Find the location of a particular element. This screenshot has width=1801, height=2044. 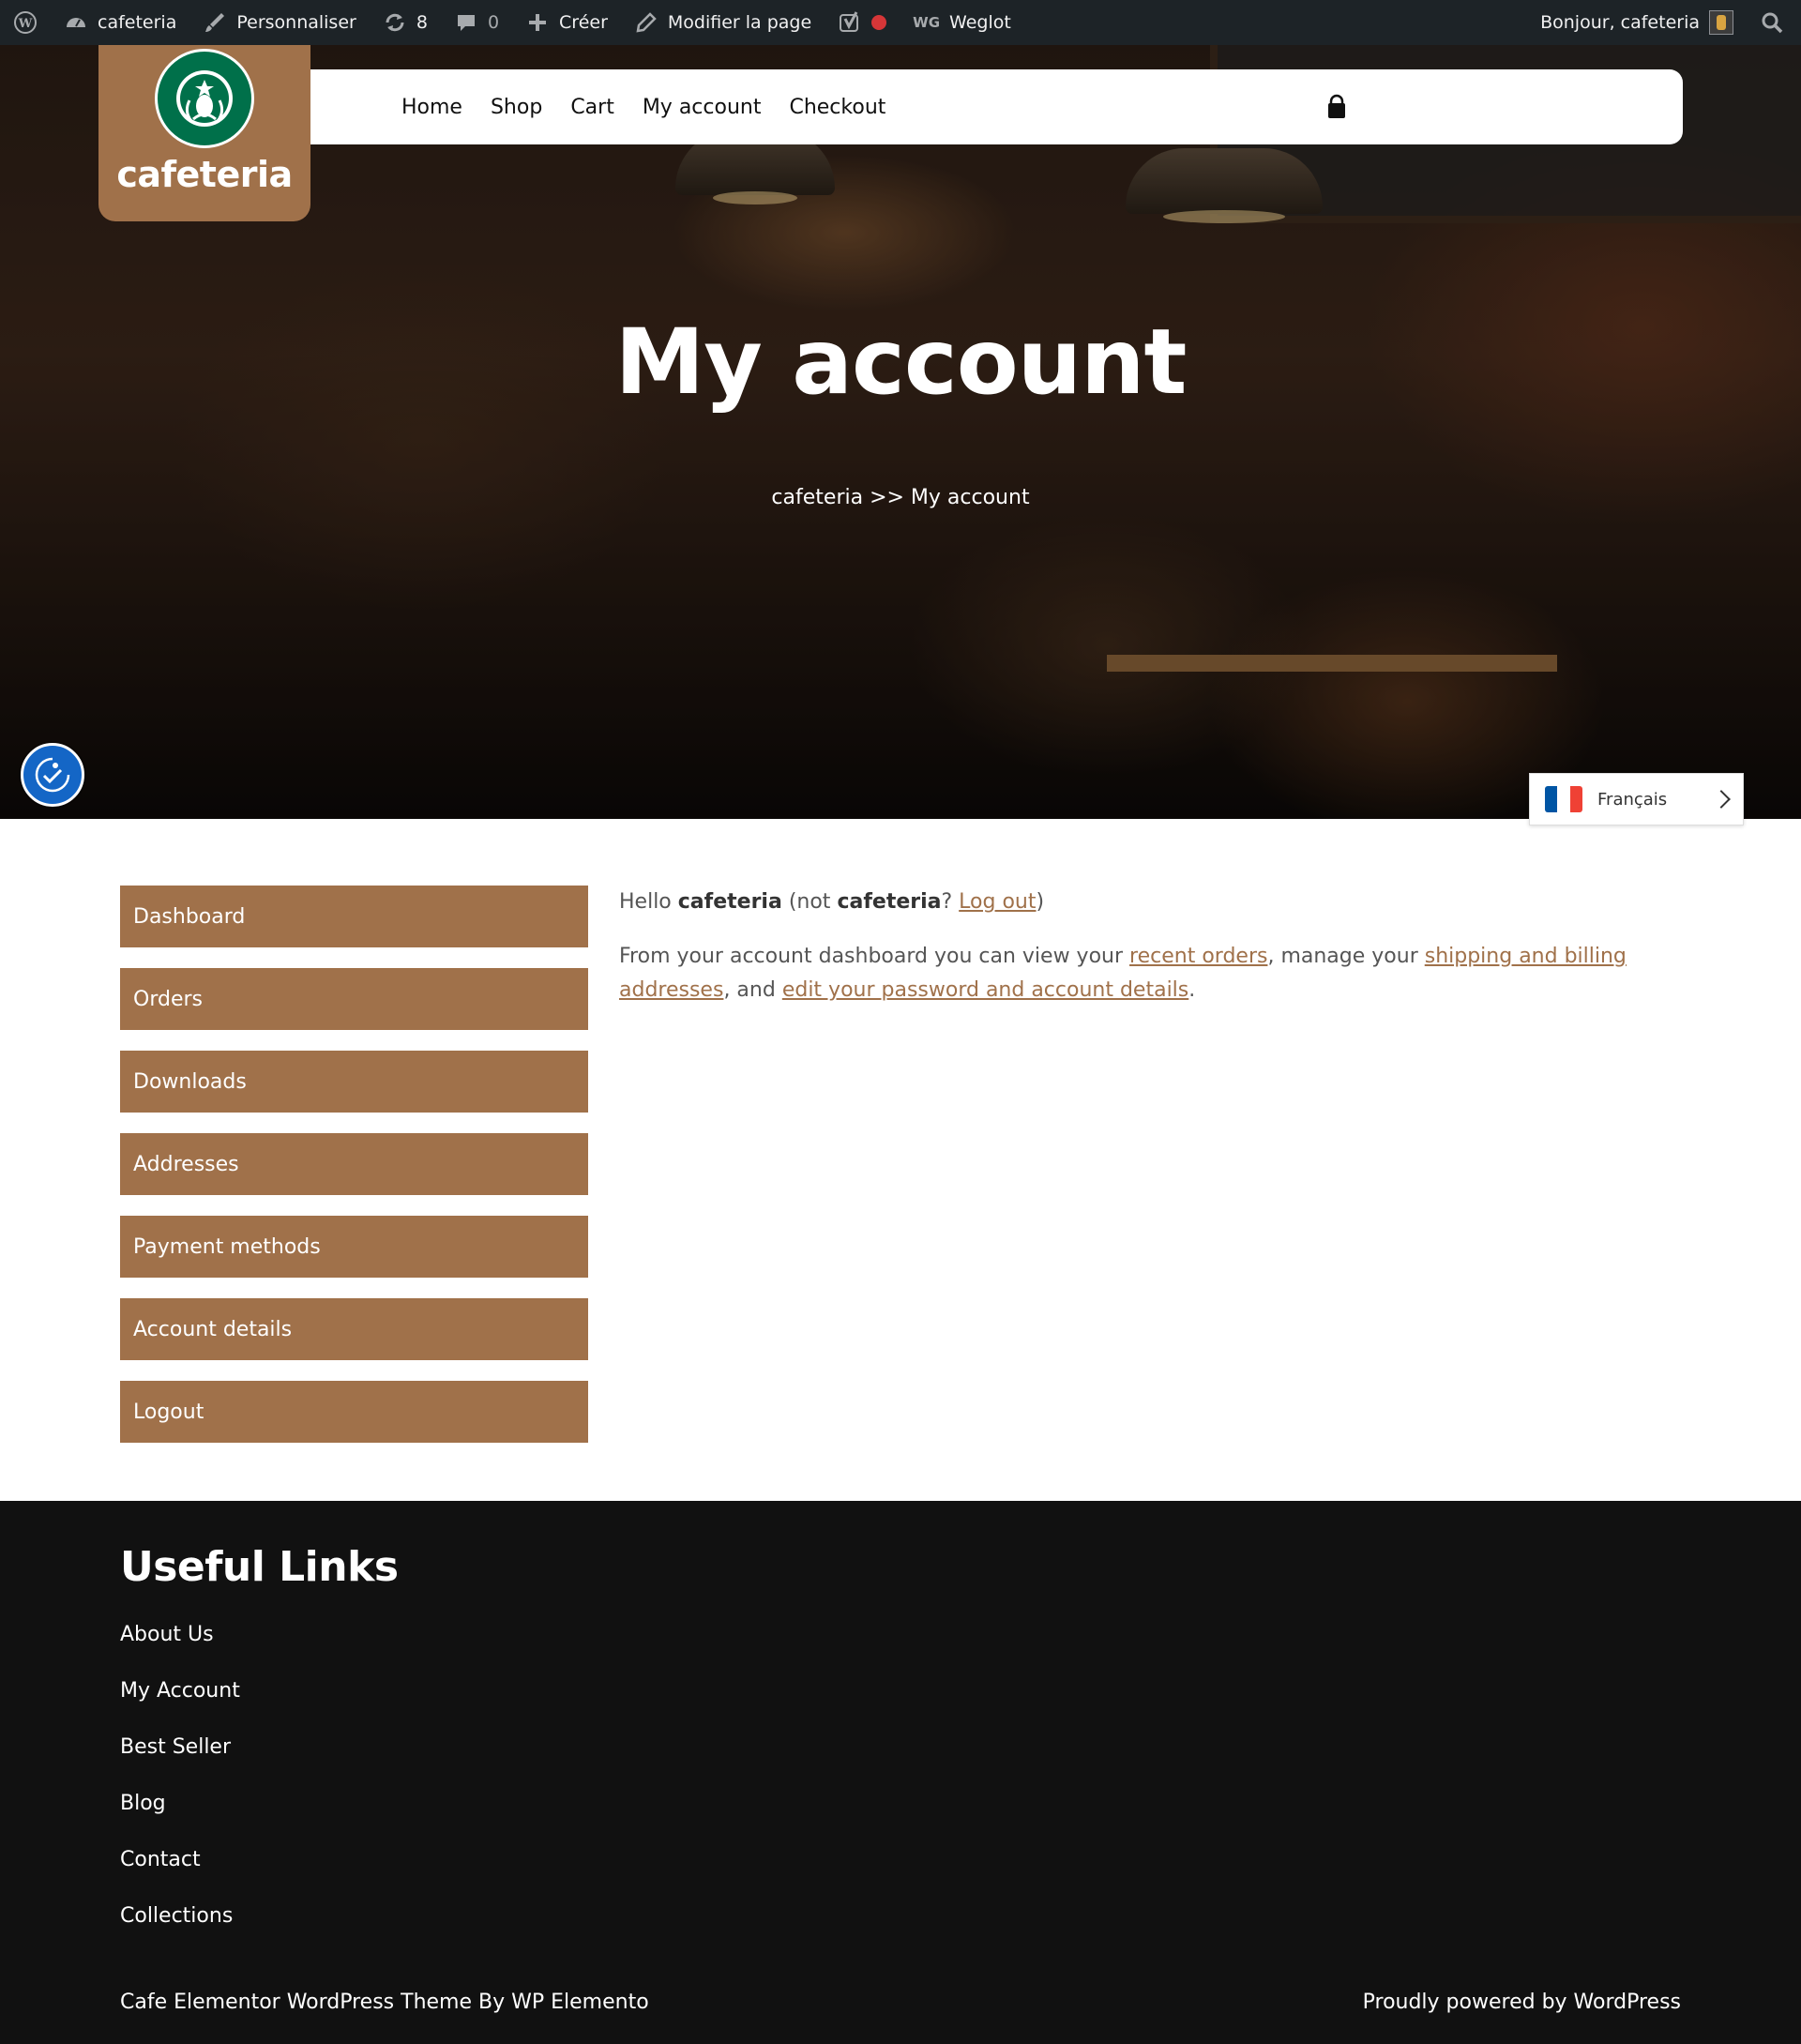

comment-icon is located at coordinates (466, 22).